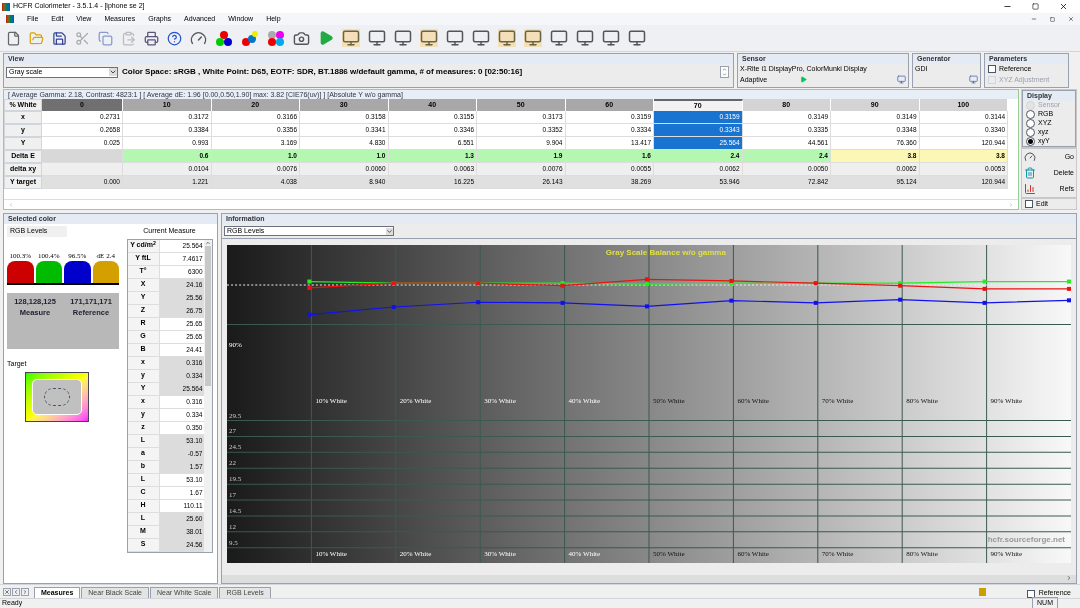 The width and height of the screenshot is (1080, 608). I want to click on next-icon, so click(25, 592).